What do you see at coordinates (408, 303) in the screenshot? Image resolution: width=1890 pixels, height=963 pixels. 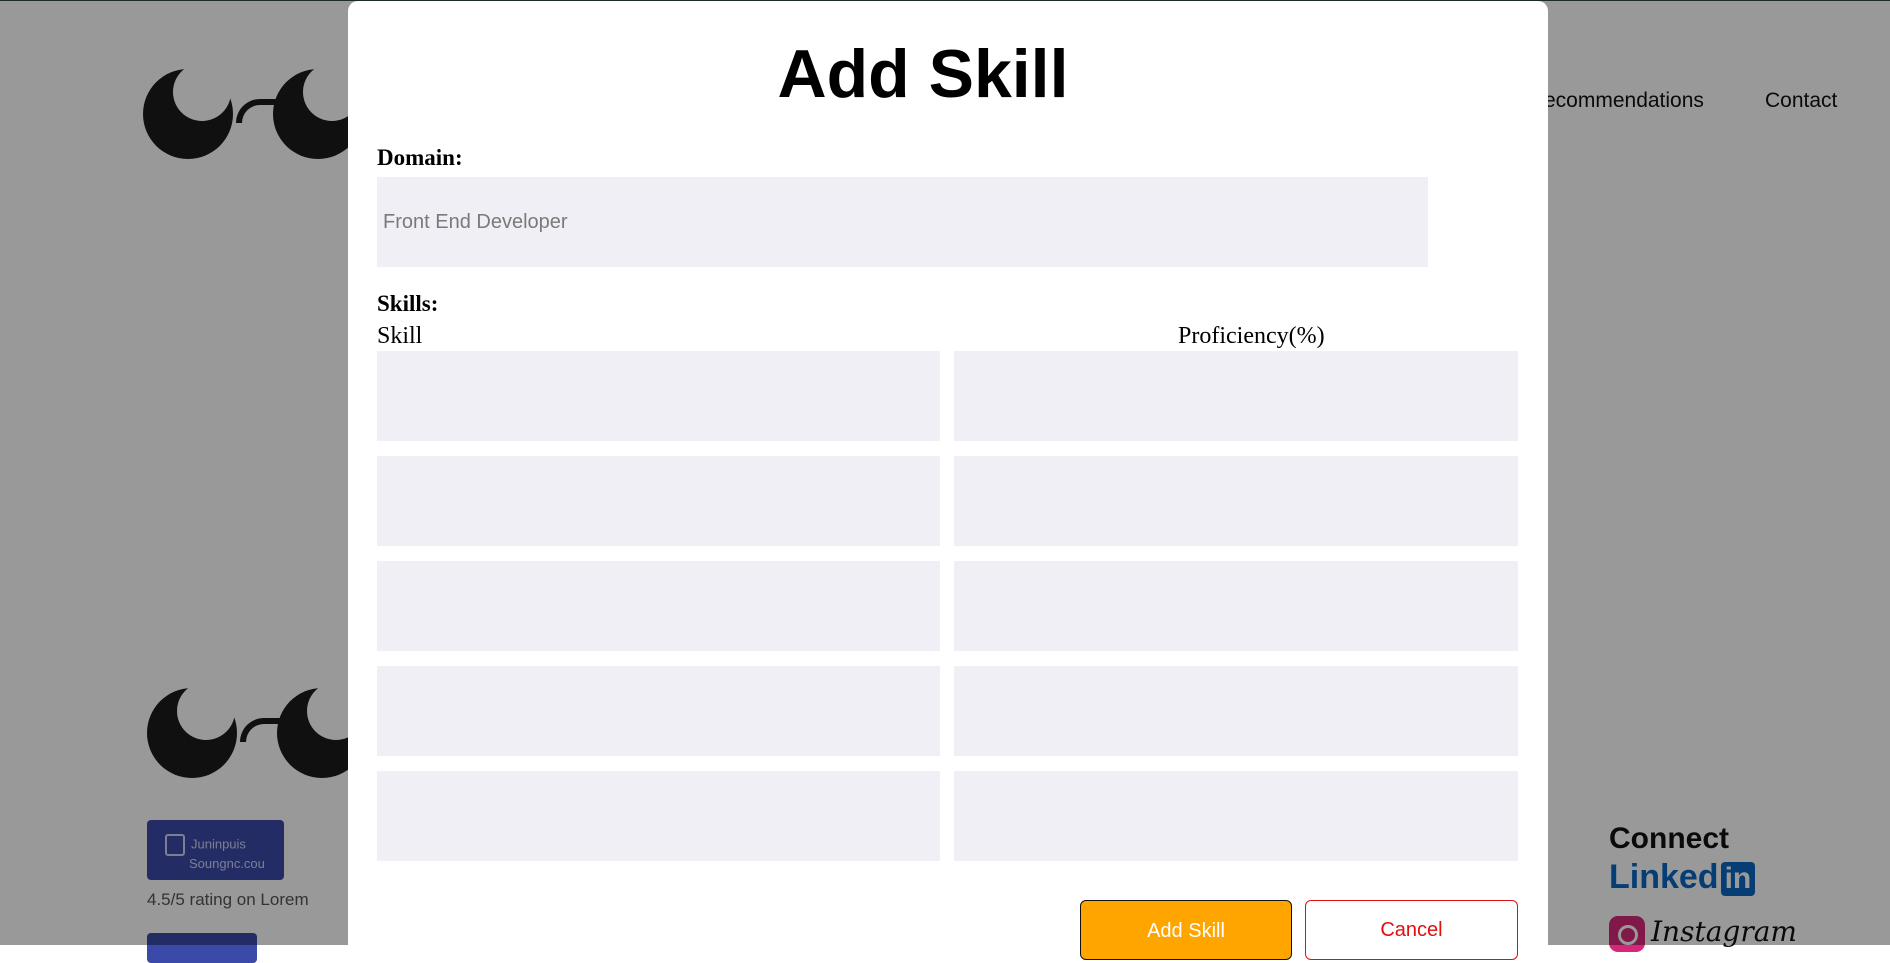 I see `skills-label: Skills:` at bounding box center [408, 303].